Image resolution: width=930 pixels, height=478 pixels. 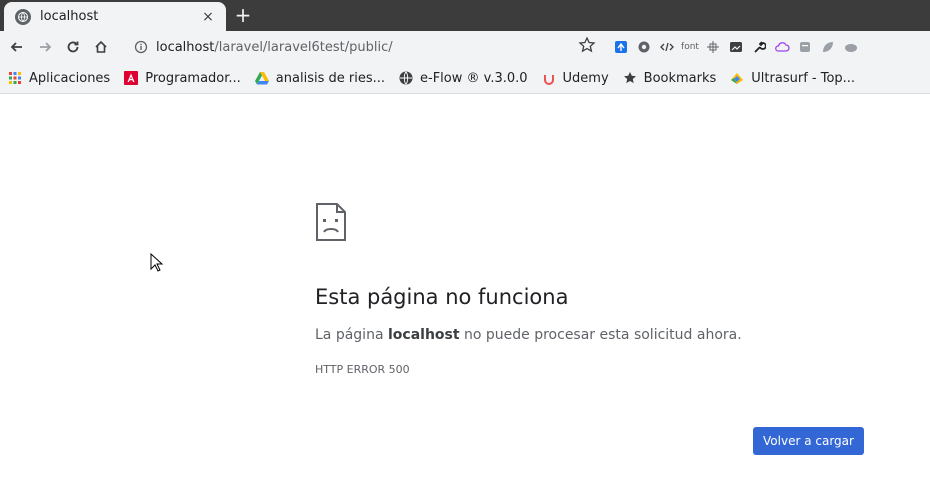 What do you see at coordinates (587, 45) in the screenshot?
I see `bookmark-star-icon` at bounding box center [587, 45].